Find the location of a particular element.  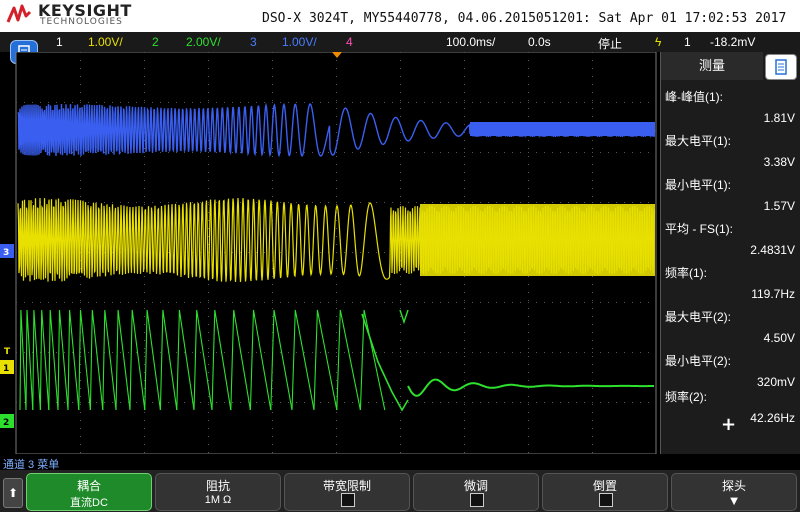

ch2-number: 2 is located at coordinates (155, 42).